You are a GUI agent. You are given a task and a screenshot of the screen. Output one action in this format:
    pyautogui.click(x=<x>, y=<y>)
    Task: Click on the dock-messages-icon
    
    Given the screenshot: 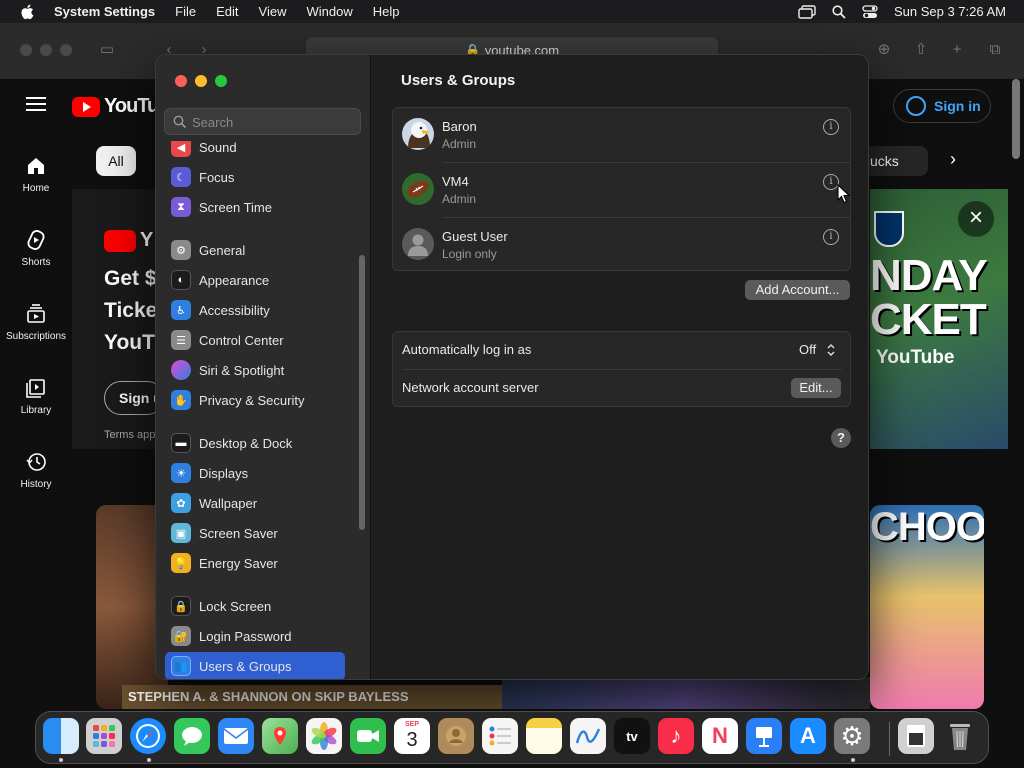 What is the action you would take?
    pyautogui.click(x=192, y=736)
    